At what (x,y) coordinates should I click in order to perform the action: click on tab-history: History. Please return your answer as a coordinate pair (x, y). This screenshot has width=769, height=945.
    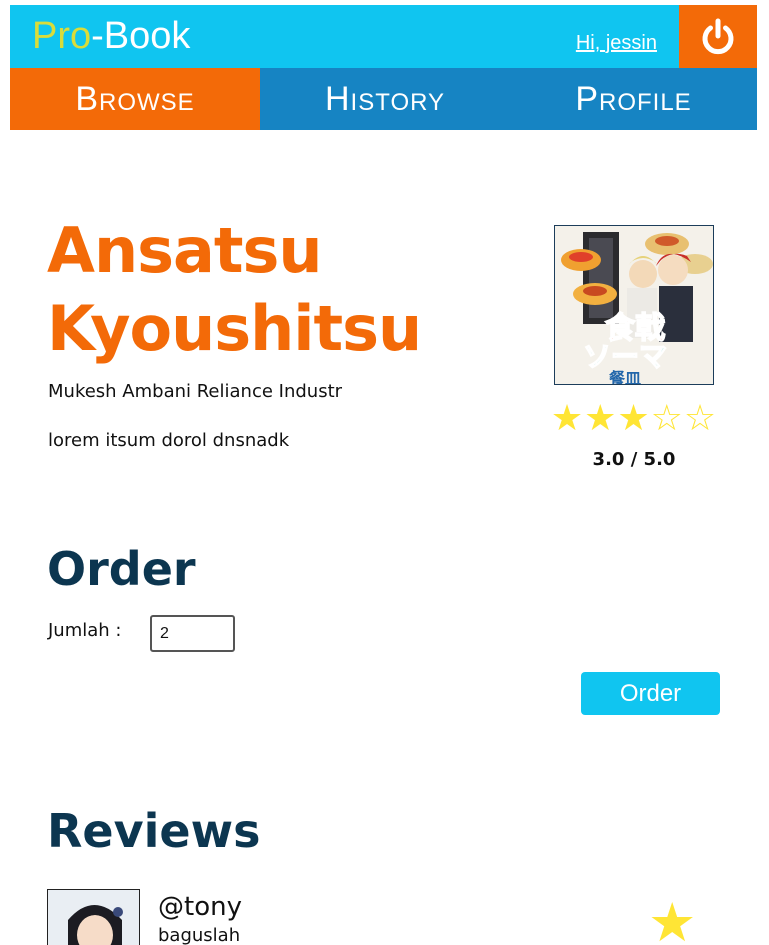
    Looking at the image, I should click on (385, 99).